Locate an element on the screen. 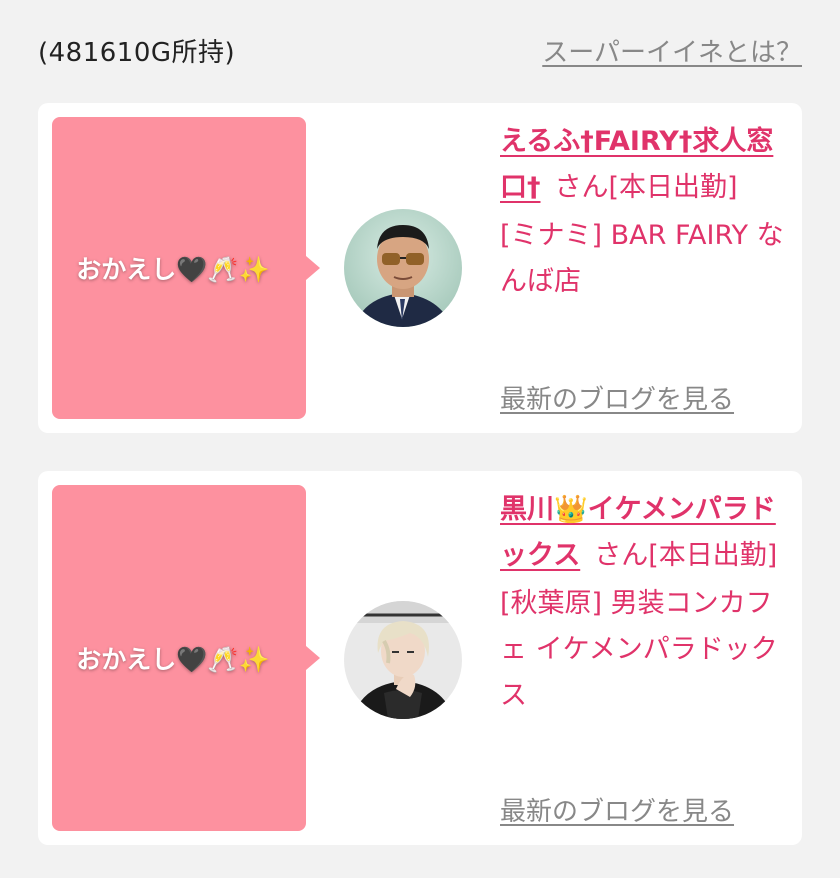 This screenshot has height=878, width=840. shop-location: [秋葉原] 男装コンカフェ イケメンパラドックス is located at coordinates (639, 649).